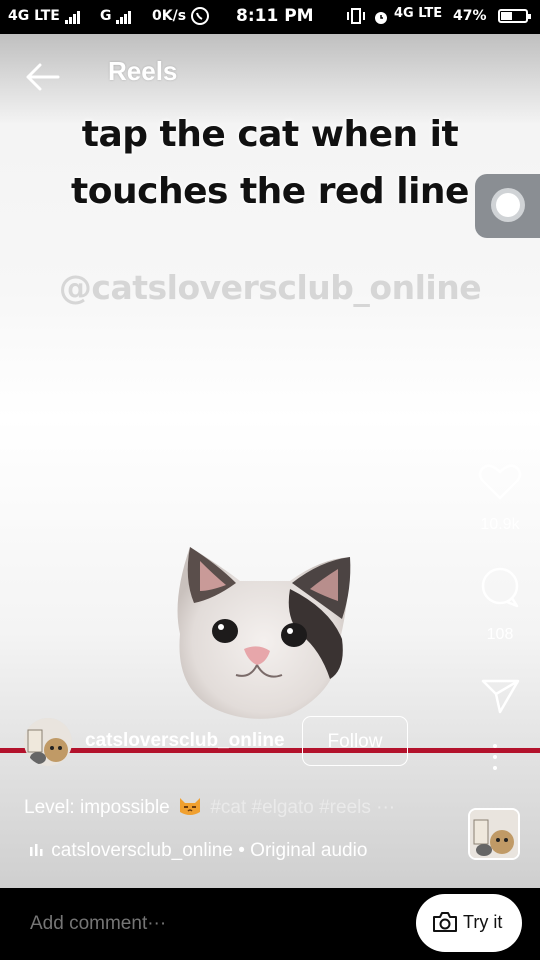  I want to click on network-right: 4G LTE, so click(418, 13).